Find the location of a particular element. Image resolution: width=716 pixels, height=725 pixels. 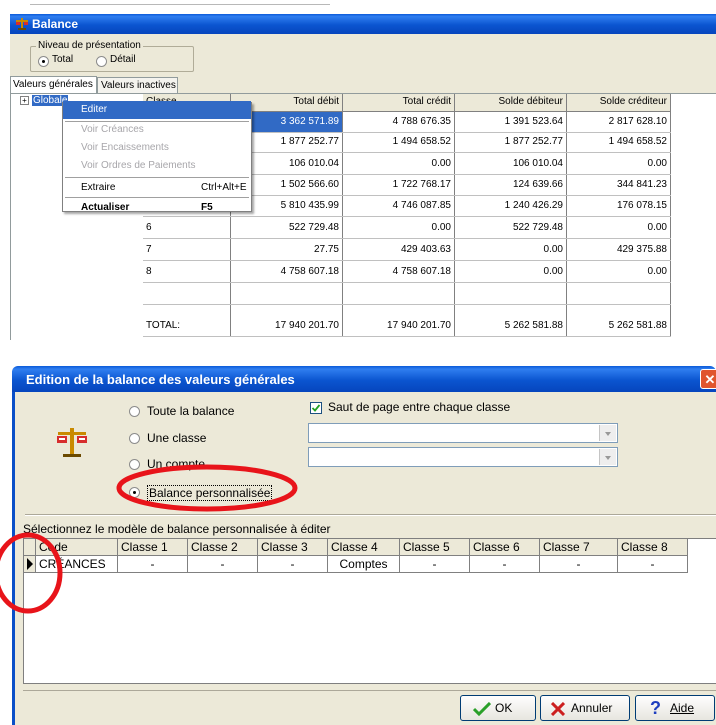

annotation-circle-row-indicator is located at coordinates (31, 573).